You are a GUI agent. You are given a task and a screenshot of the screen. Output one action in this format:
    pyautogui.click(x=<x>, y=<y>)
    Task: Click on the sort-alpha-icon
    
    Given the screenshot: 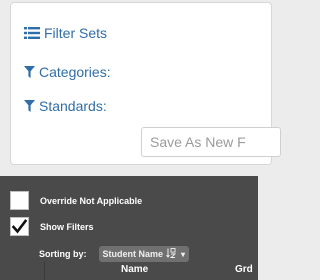 What is the action you would take?
    pyautogui.click(x=171, y=254)
    